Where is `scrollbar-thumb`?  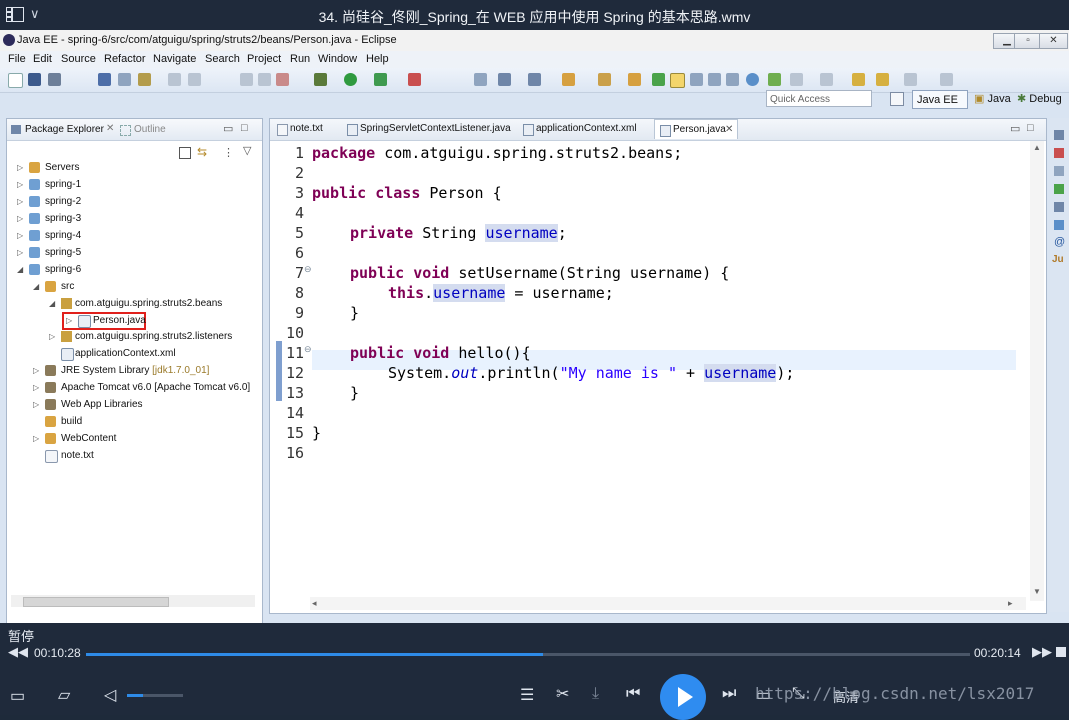 scrollbar-thumb is located at coordinates (96, 602).